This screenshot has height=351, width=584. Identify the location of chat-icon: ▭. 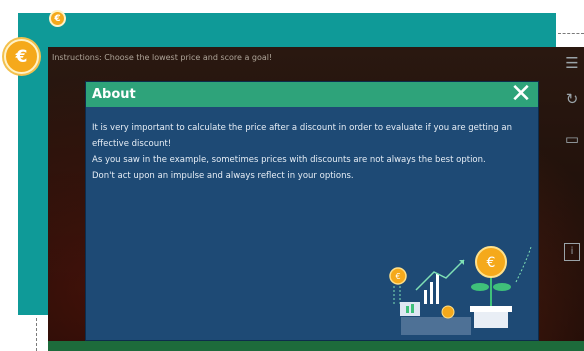
(572, 139).